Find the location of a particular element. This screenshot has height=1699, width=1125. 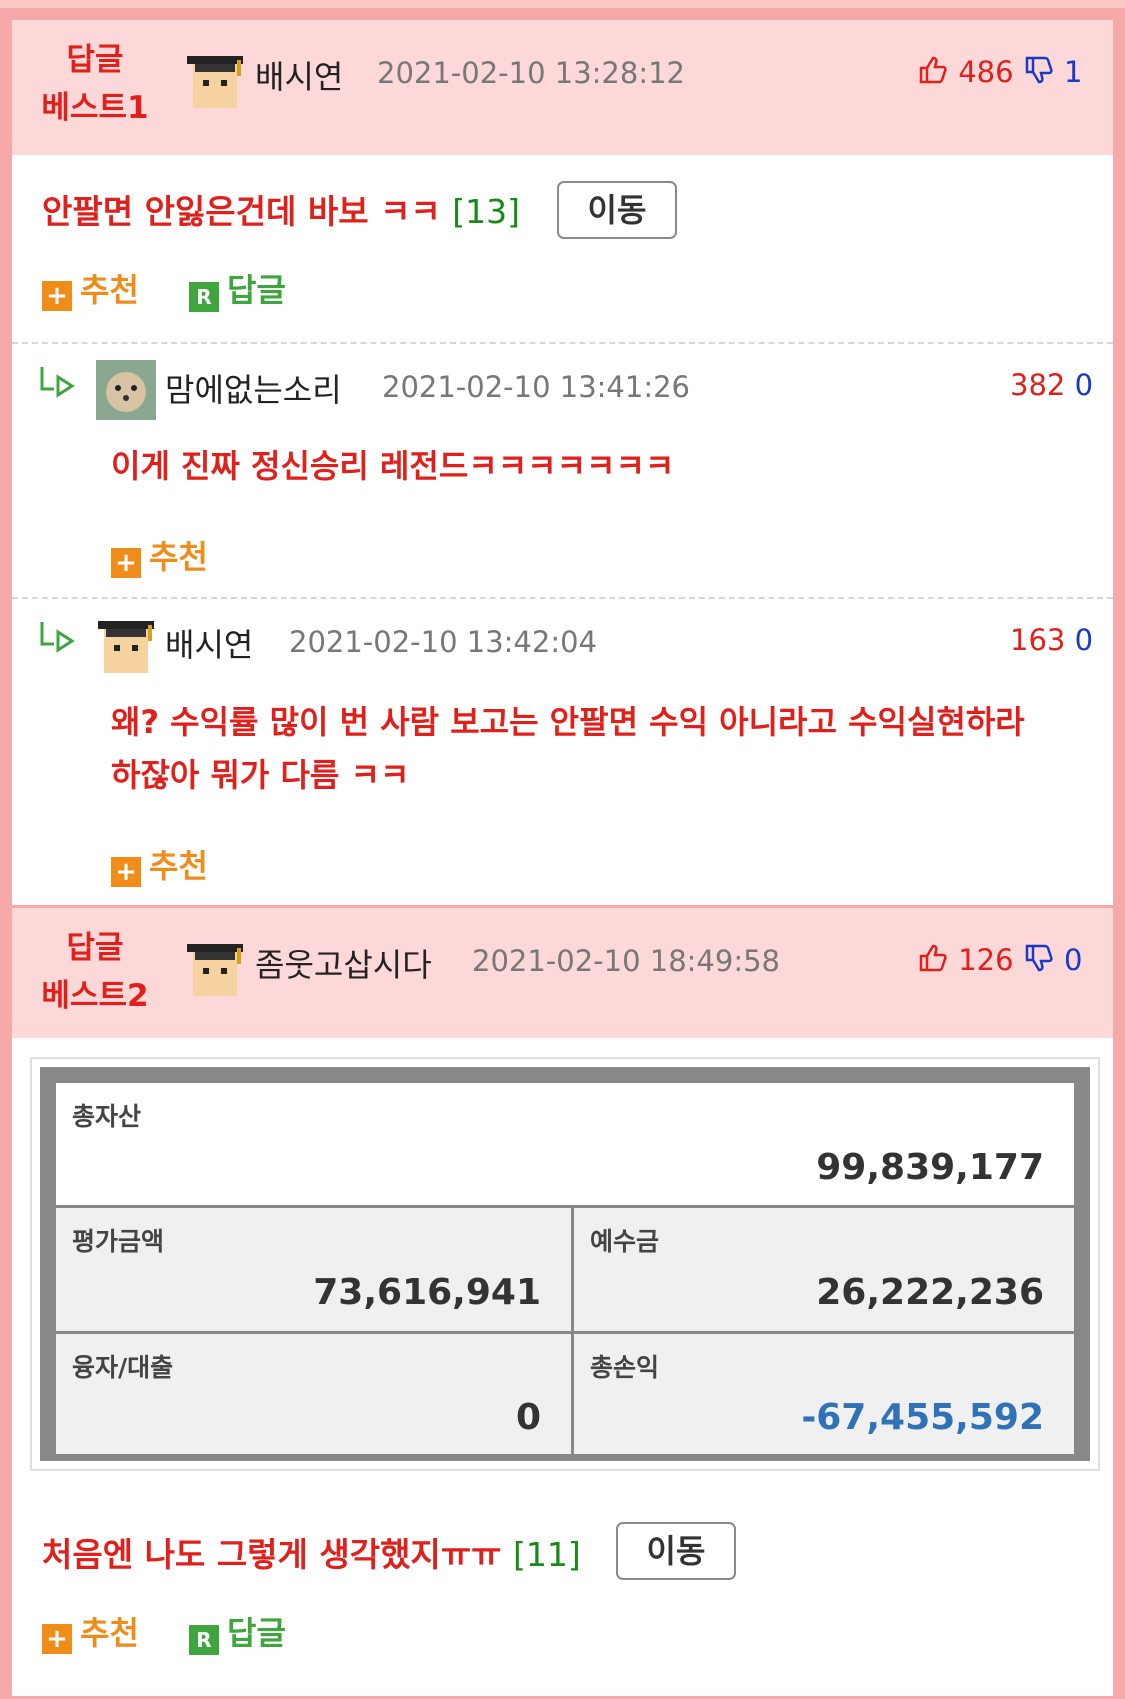

reply-text: 이게 진짜 정신승리 레전드ㅋㅋㅋㅋㅋㅋㅋ is located at coordinates (393, 466).